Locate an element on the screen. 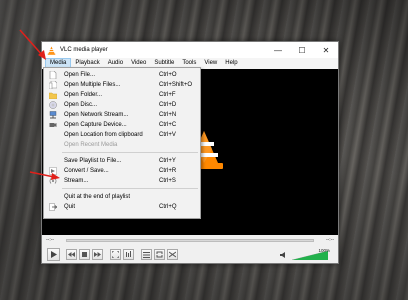 Image resolution: width=408 pixels, height=300 pixels. menu-item-convert-save: Convert / Save... Ctrl+R is located at coordinates (122, 171).